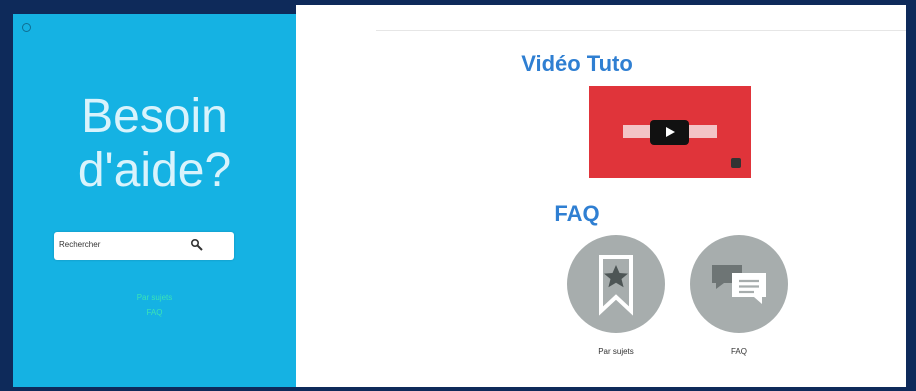 The image size is (916, 391). Describe the element at coordinates (154, 312) in the screenshot. I see `sidebar-link-faq: FAQ` at that location.